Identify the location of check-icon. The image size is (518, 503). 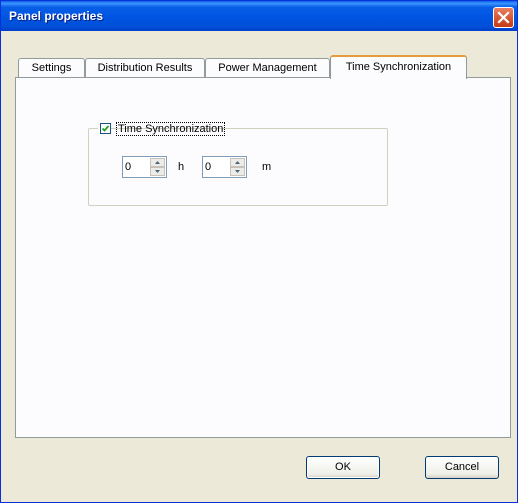
(105, 128).